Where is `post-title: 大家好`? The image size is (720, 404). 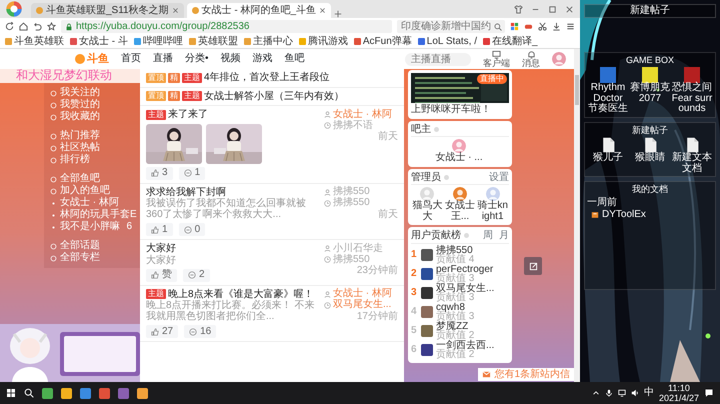
post-title: 大家好 is located at coordinates (161, 248).